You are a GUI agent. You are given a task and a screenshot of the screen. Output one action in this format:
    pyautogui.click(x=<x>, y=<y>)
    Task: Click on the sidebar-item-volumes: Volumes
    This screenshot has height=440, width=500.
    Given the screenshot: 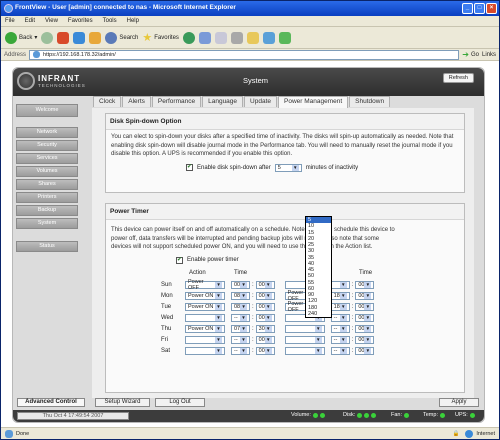 What is the action you would take?
    pyautogui.click(x=47, y=171)
    